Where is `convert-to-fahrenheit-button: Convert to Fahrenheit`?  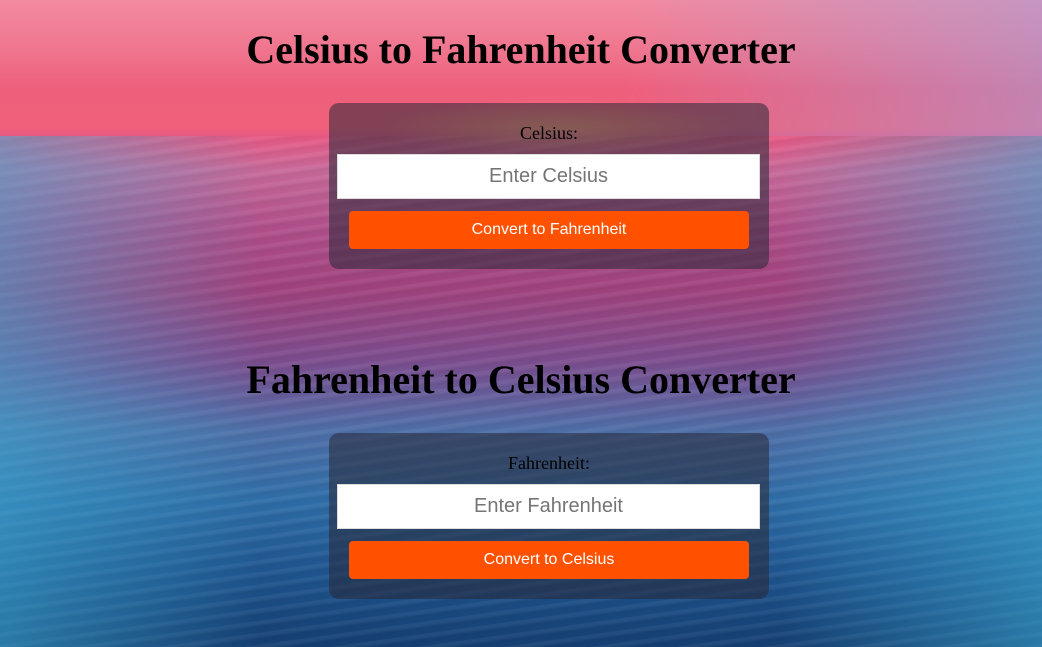 convert-to-fahrenheit-button: Convert to Fahrenheit is located at coordinates (549, 230).